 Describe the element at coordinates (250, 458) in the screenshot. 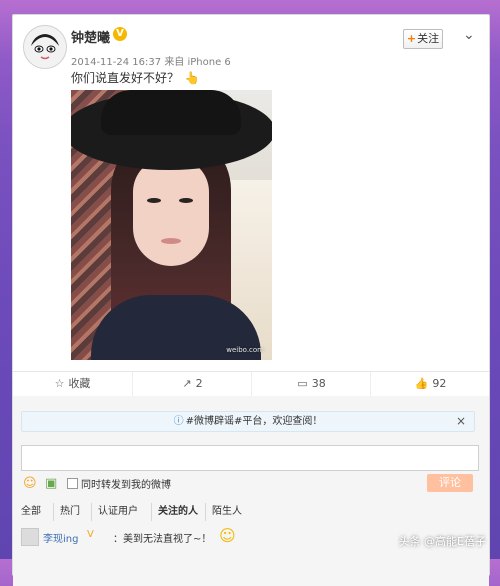

I see `comment-input` at that location.